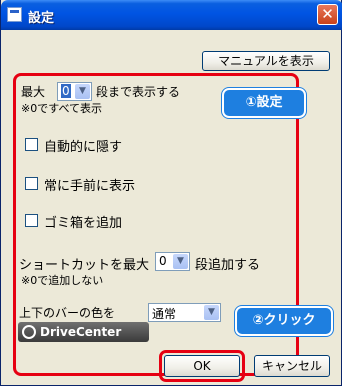  What do you see at coordinates (14, 14) in the screenshot?
I see `app-icon` at bounding box center [14, 14].